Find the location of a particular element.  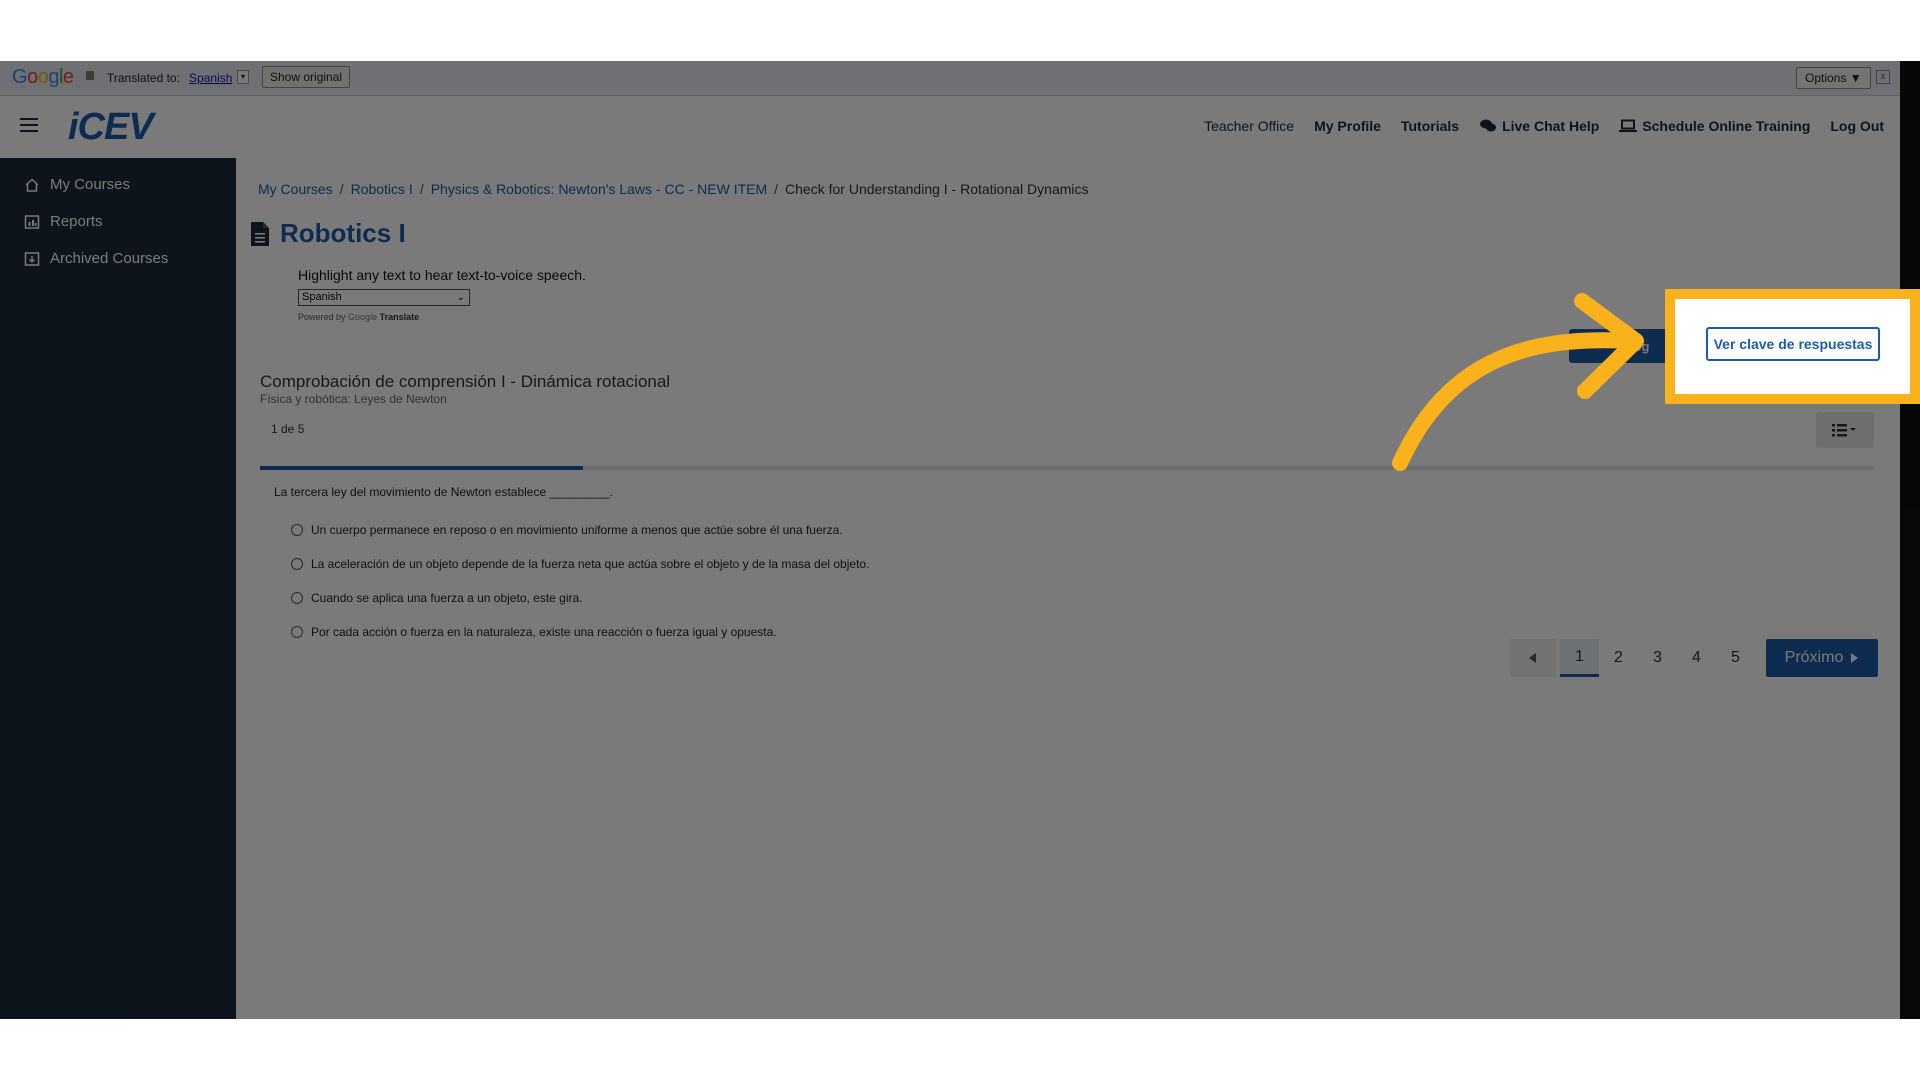

sidebar: My Courses Reports Archived Courses is located at coordinates (118, 588).